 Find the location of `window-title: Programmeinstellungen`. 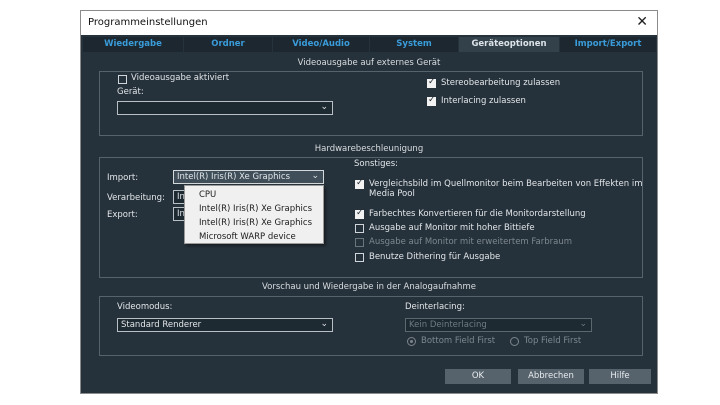

window-title: Programmeinstellungen is located at coordinates (148, 22).